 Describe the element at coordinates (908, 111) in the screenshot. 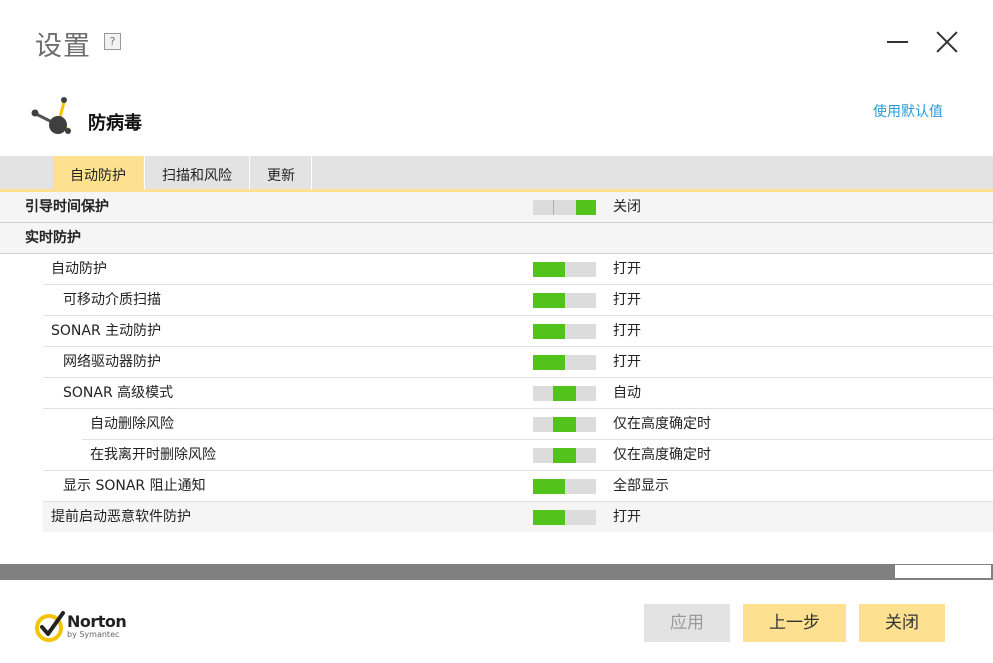

I see `use-defaults-link: 使用默认值` at that location.